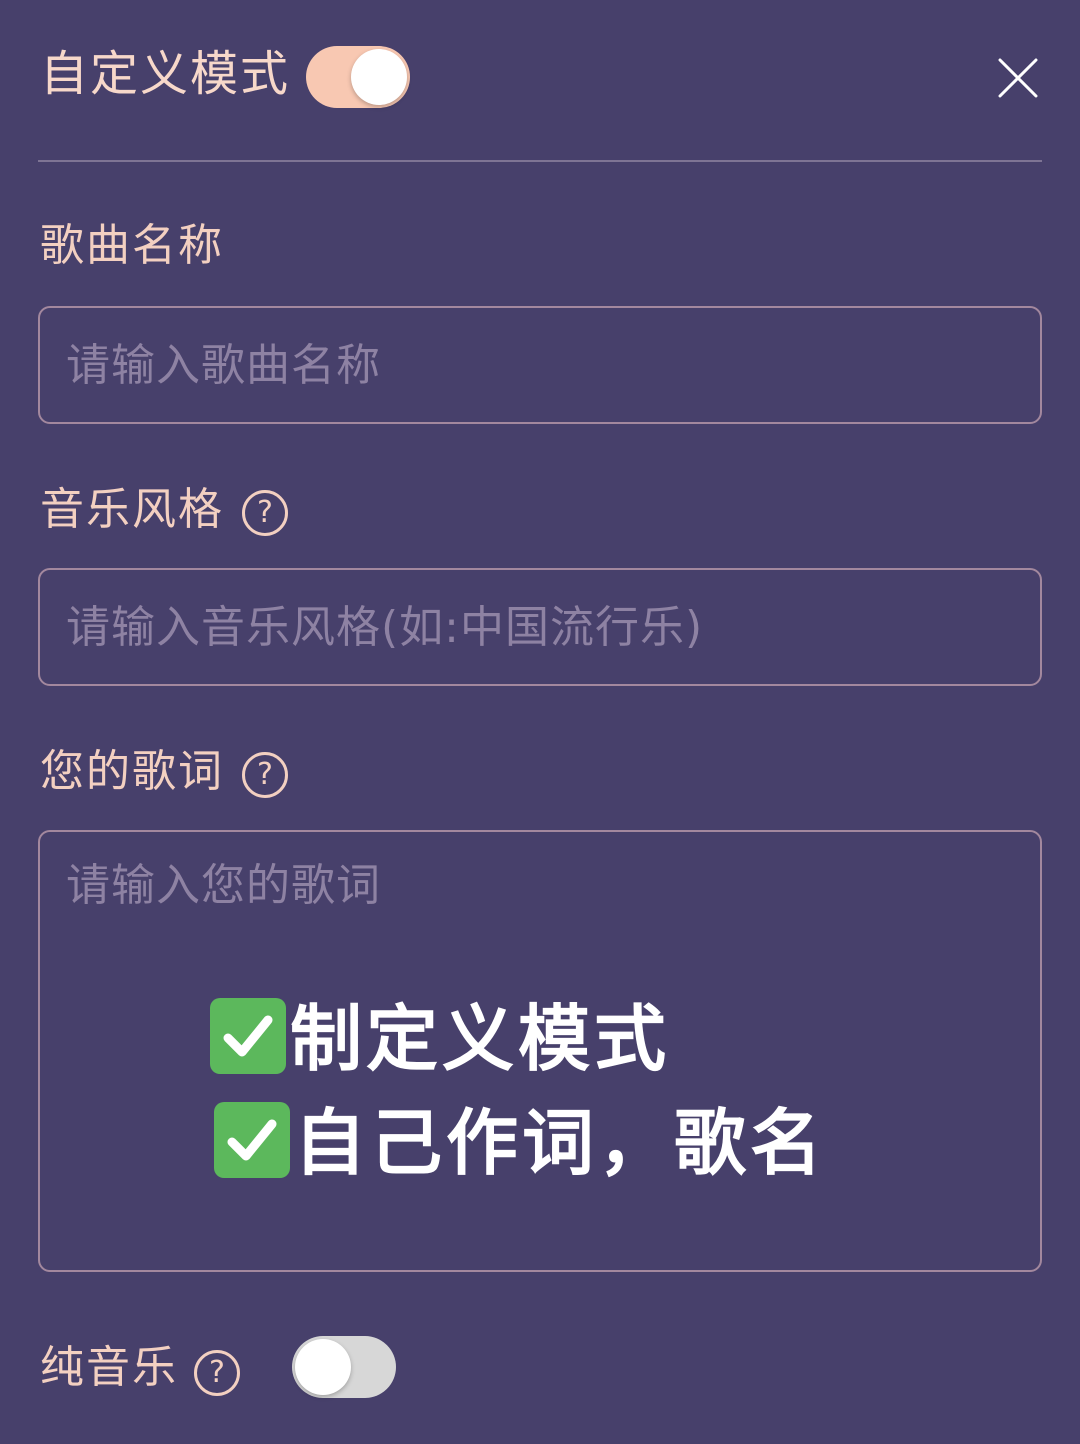  Describe the element at coordinates (480, 1039) in the screenshot. I see `overlay-text-1: 制定义模式` at that location.